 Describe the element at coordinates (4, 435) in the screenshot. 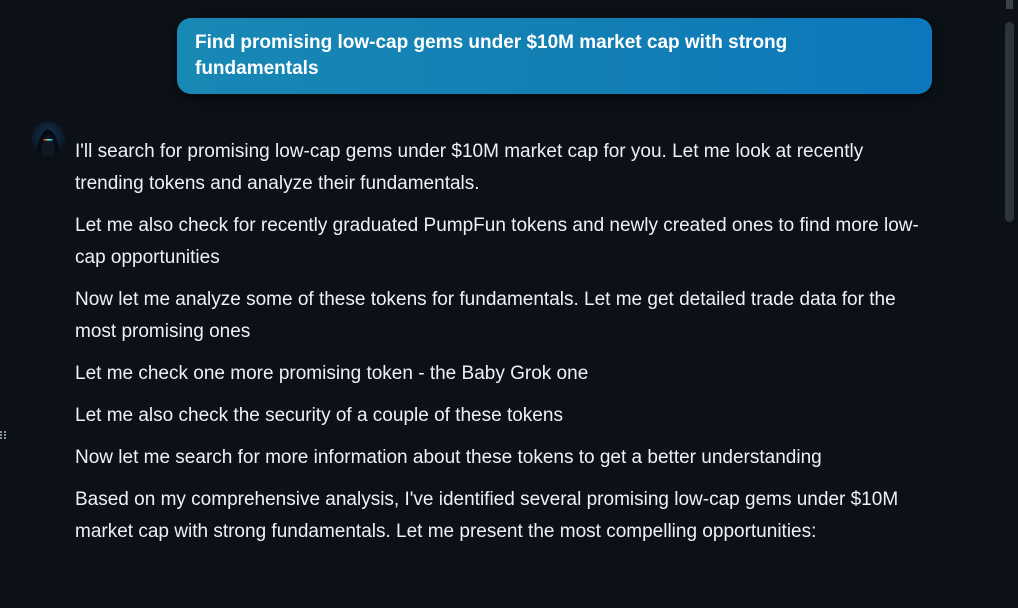

I see `panel-resize-handle` at that location.